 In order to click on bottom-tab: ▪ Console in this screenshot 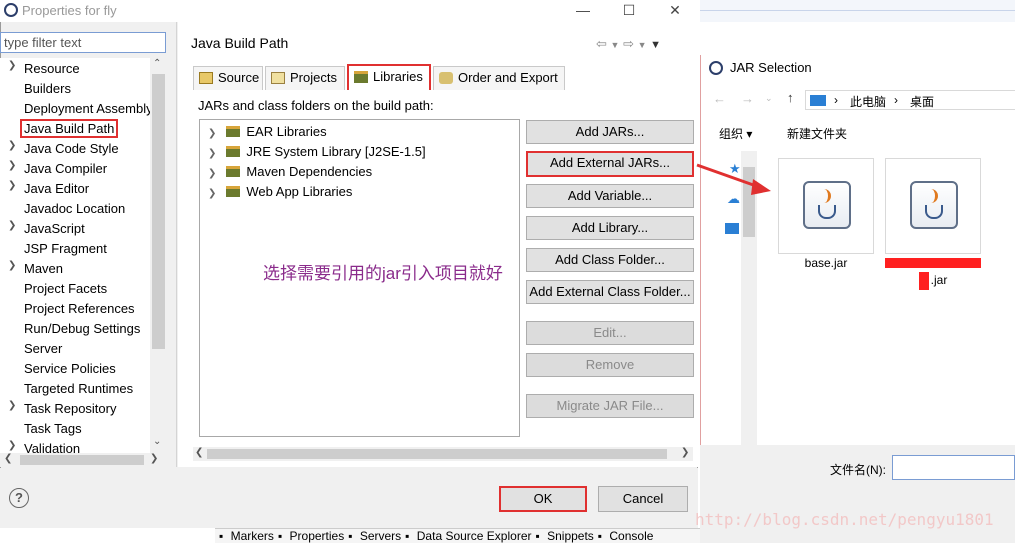, I will do `click(626, 536)`.